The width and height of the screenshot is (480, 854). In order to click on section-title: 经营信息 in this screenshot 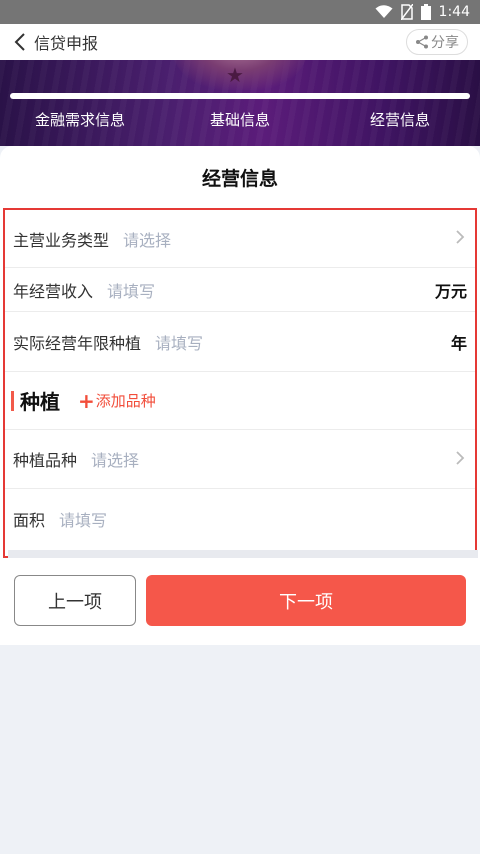, I will do `click(239, 179)`.